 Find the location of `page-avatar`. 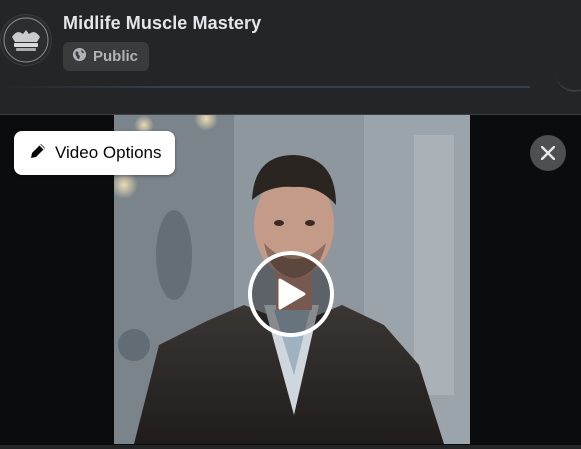

page-avatar is located at coordinates (26, 40).